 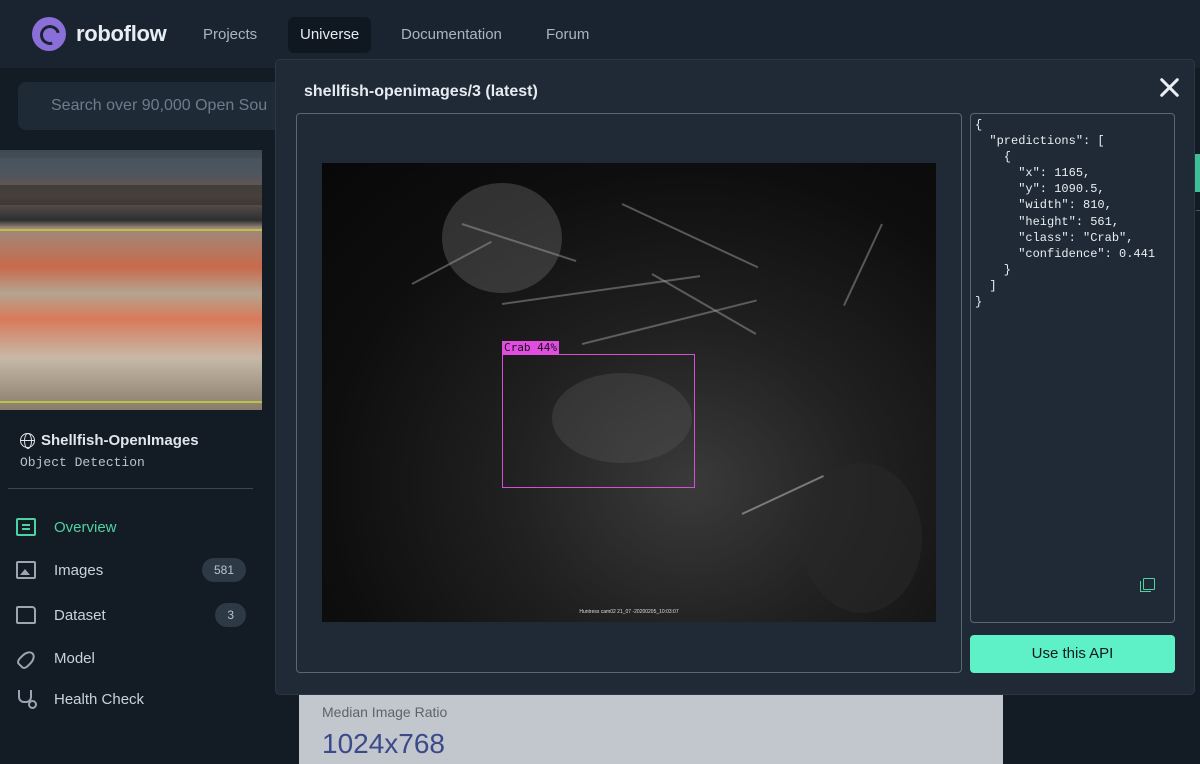 I want to click on roboflow-logo: roboflow, so click(x=99, y=34).